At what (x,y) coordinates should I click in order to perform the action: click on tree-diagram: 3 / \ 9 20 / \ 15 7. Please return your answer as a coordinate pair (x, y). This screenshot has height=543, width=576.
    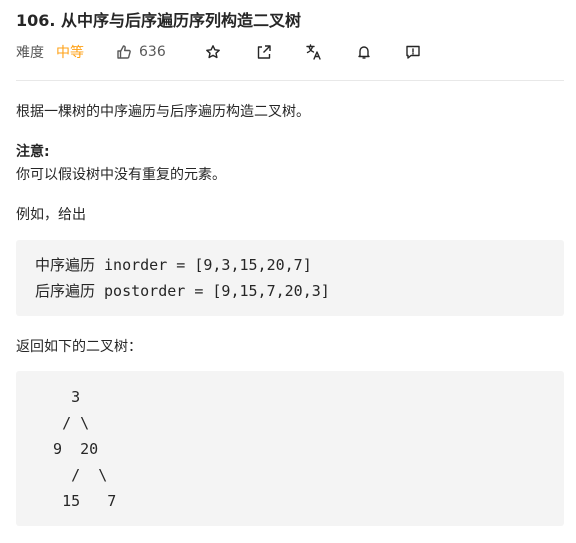
    Looking at the image, I should click on (85, 449).